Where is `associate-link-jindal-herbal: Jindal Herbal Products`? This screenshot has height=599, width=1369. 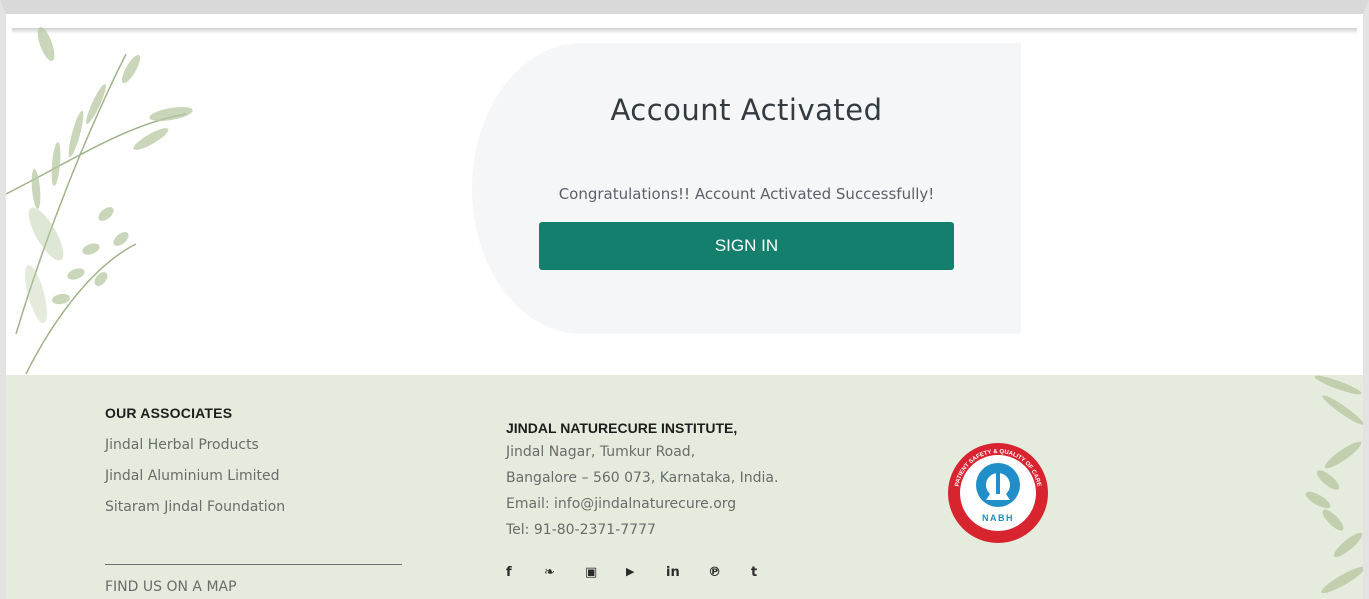 associate-link-jindal-herbal: Jindal Herbal Products is located at coordinates (253, 446).